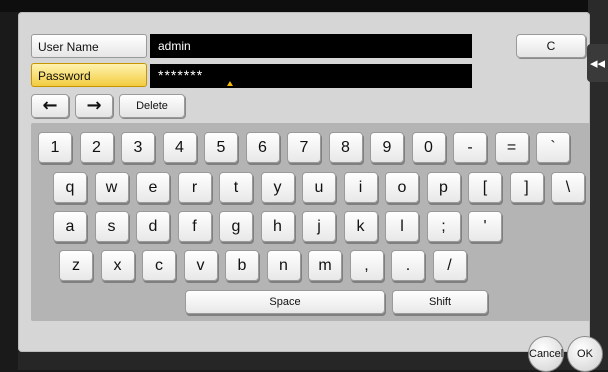 Image resolution: width=608 pixels, height=372 pixels. What do you see at coordinates (138, 147) in the screenshot?
I see `key: 3` at bounding box center [138, 147].